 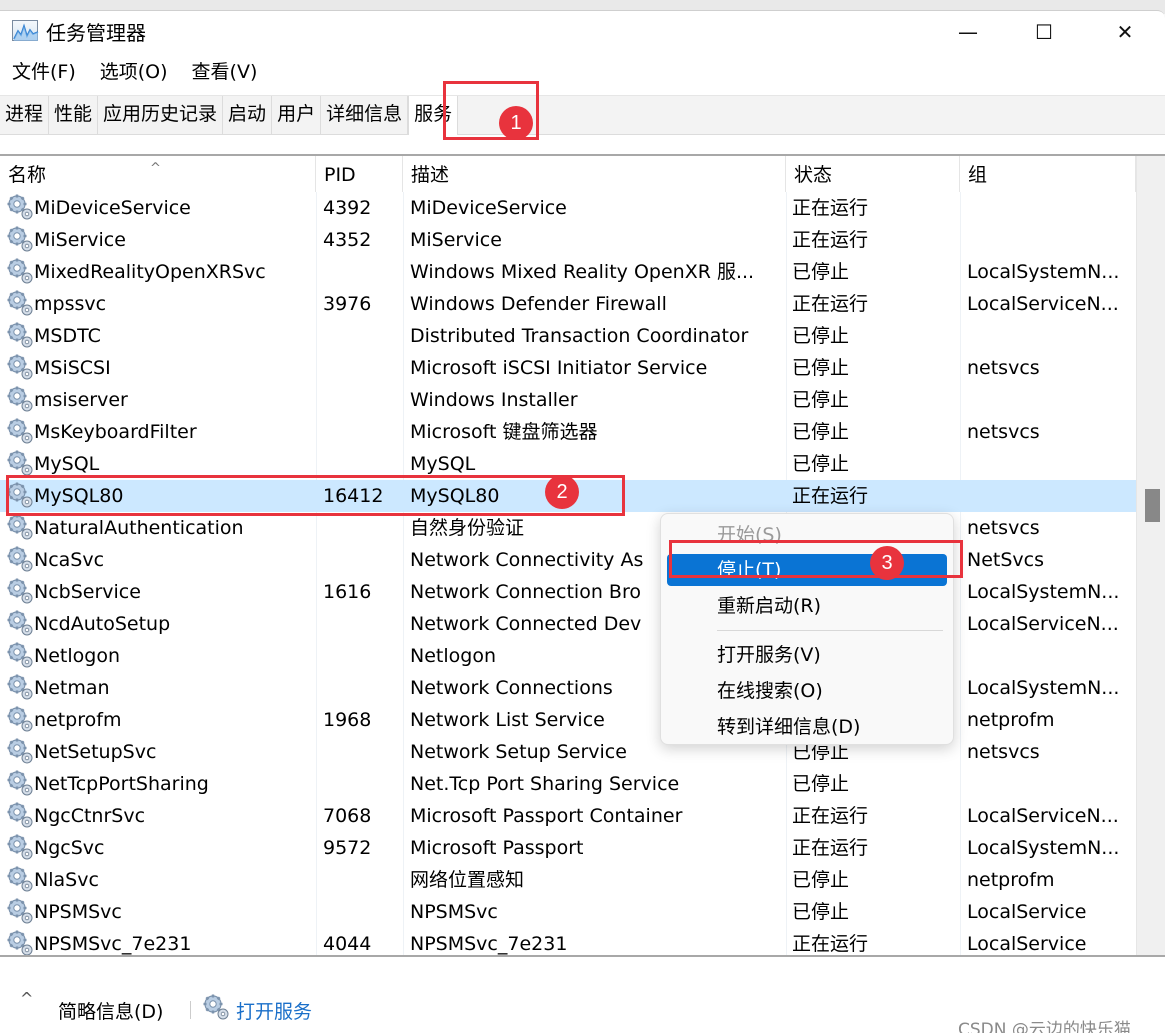 I want to click on cell-description: Microsoft Passport Container, so click(x=546, y=816).